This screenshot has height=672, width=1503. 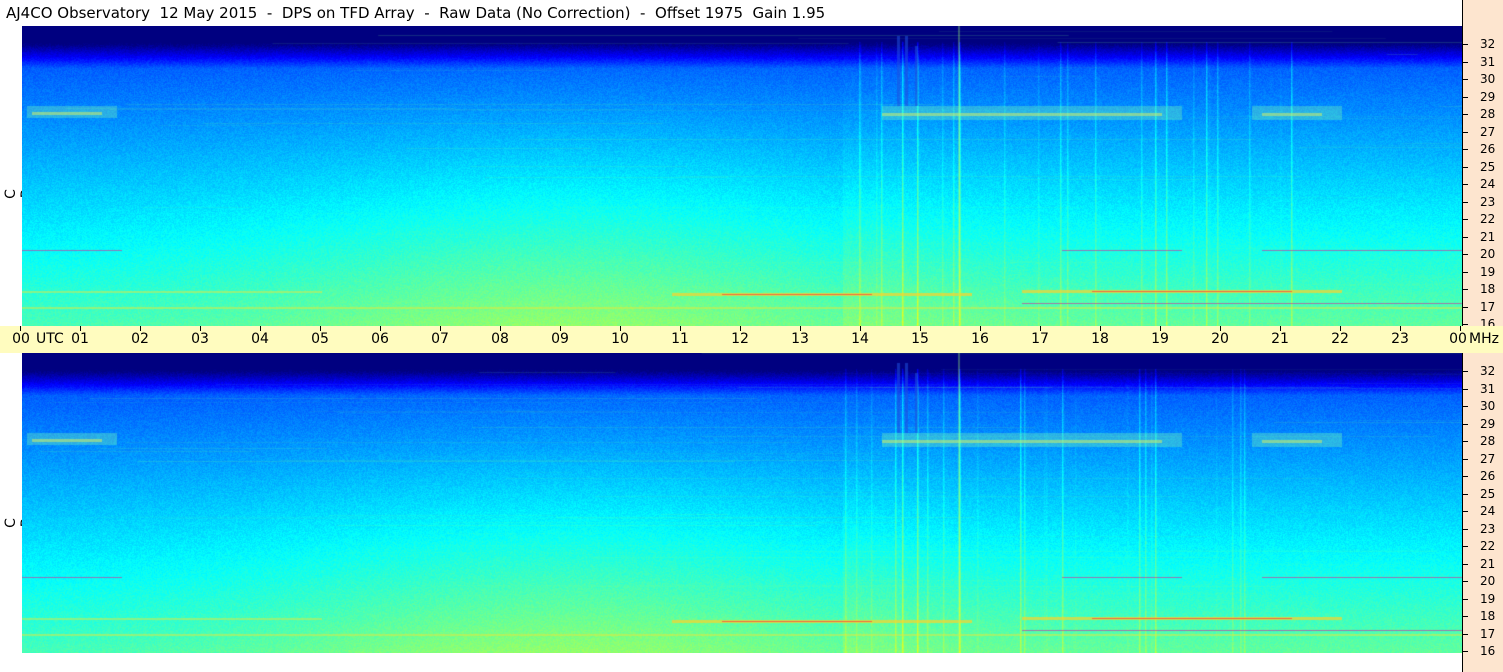 I want to click on rcp-frequency-scale: 32 31 30 29 28 27 26 25 24 23 22 21 20 19 18 17 16, so click(x=1482, y=165).